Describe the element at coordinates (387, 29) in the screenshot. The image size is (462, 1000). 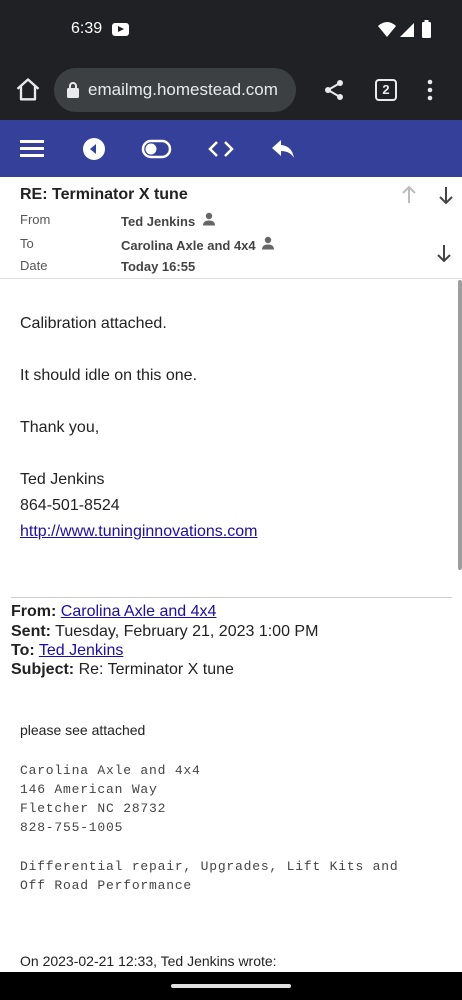
I see `wifi-icon` at that location.